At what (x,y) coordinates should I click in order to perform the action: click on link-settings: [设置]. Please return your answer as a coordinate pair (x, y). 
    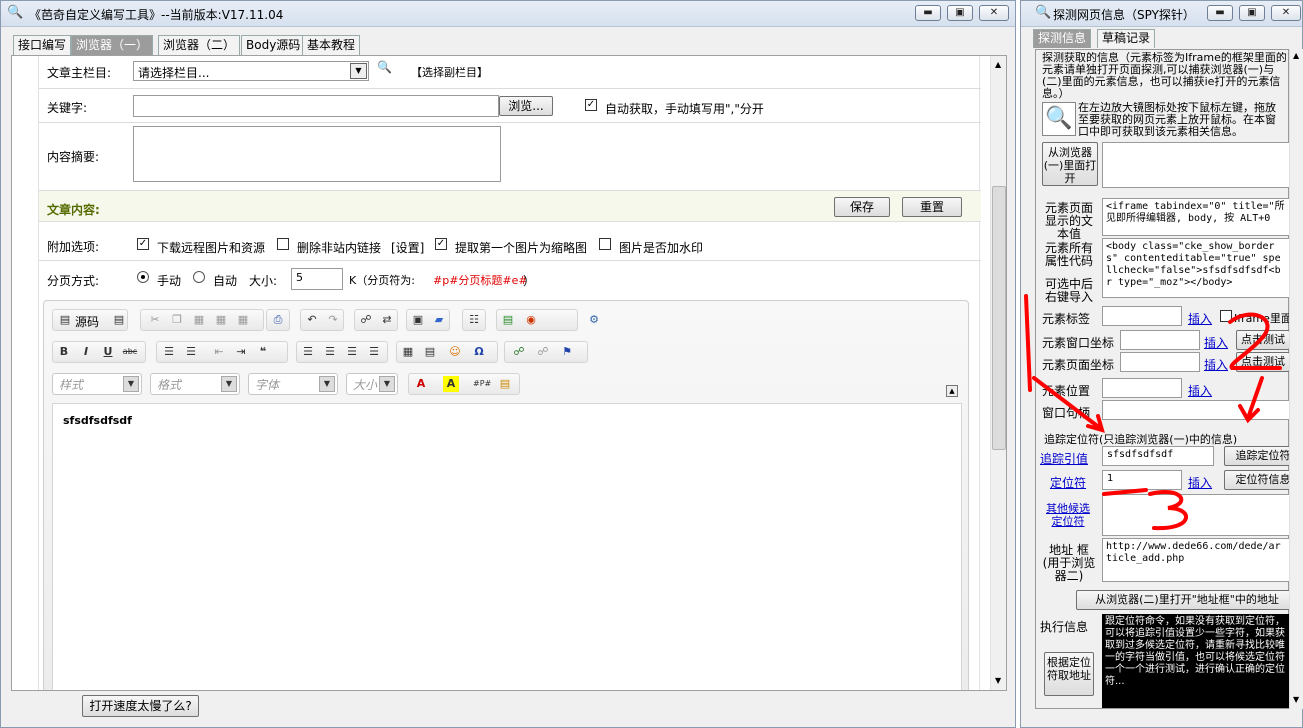
    Looking at the image, I should click on (407, 247).